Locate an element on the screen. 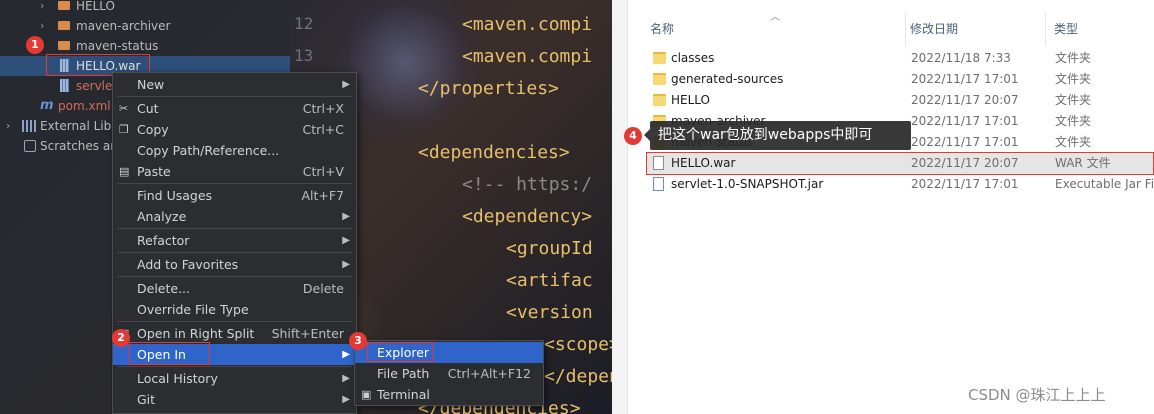 Image resolution: width=1154 pixels, height=414 pixels. menu-item-shortcut: Ctrl+Alt+F12 is located at coordinates (489, 373).